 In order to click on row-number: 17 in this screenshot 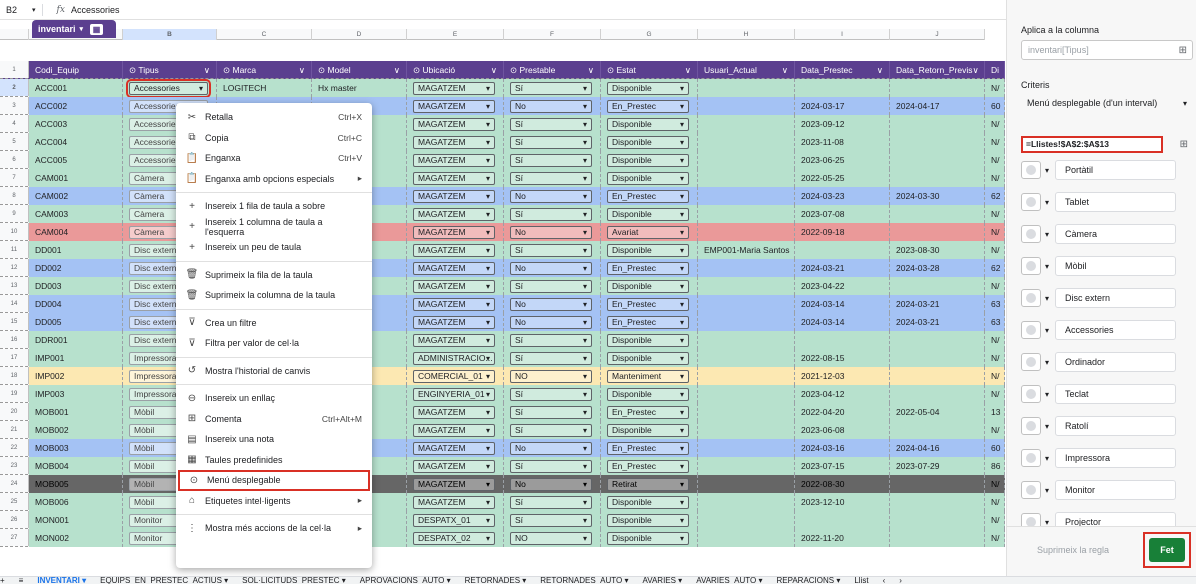, I will do `click(14, 357)`.